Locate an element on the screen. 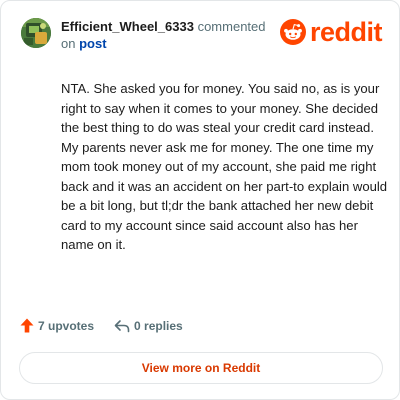 This screenshot has width=400, height=400. user-avatar is located at coordinates (36, 33).